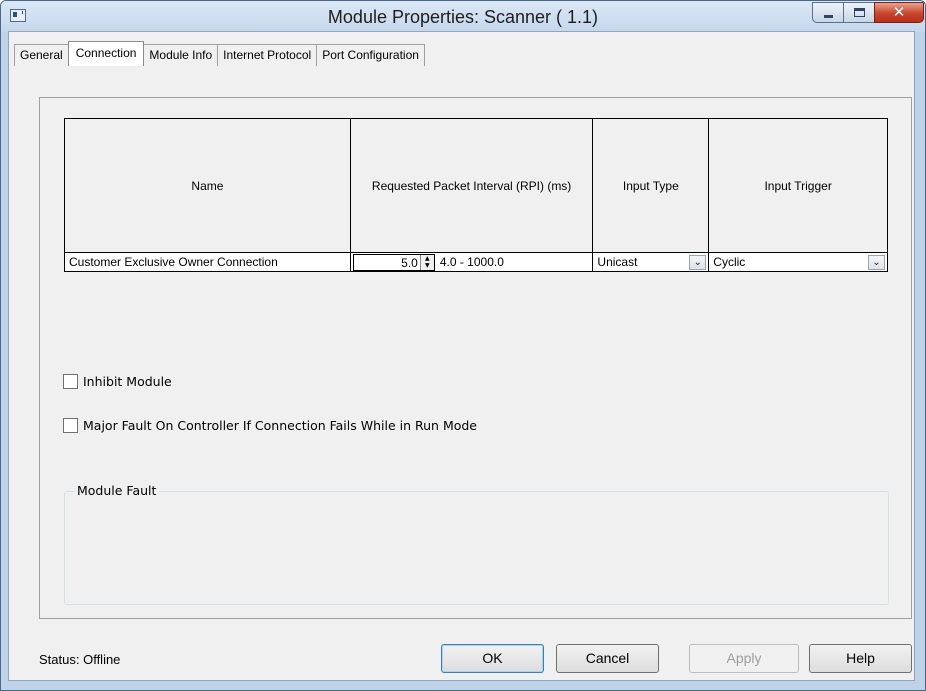 Image resolution: width=926 pixels, height=691 pixels. What do you see at coordinates (860, 658) in the screenshot?
I see `help-button: Help` at bounding box center [860, 658].